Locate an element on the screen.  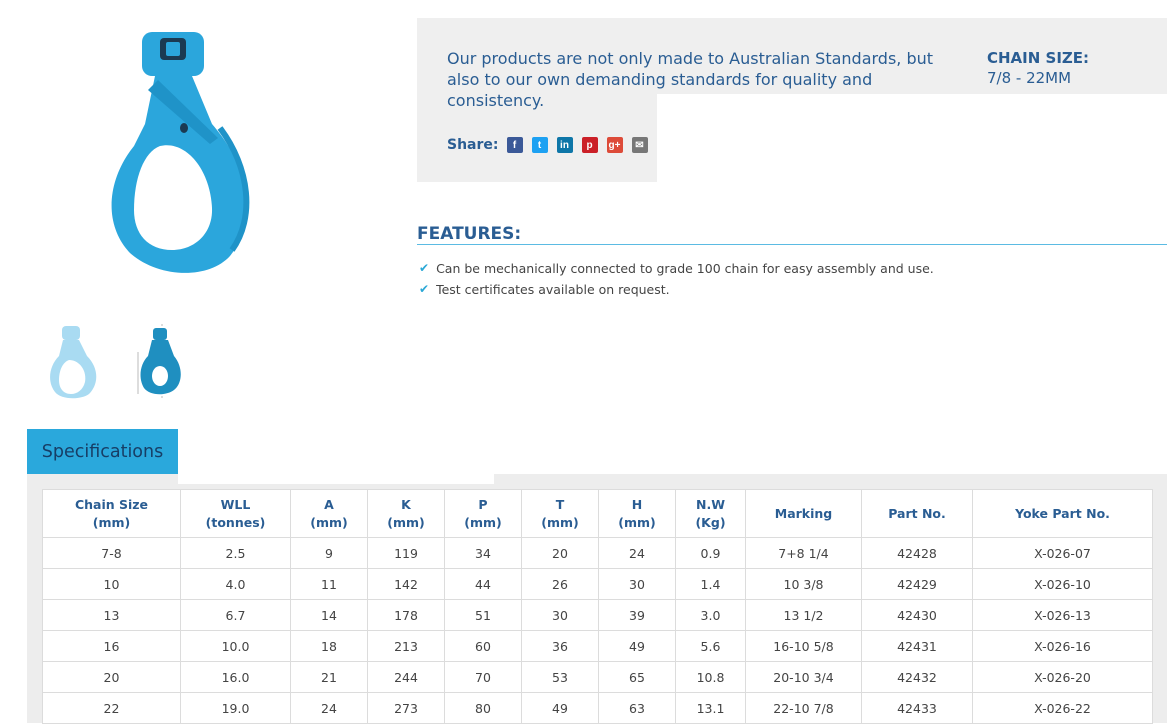
table-cell: X-026-13 is located at coordinates (1062, 615).